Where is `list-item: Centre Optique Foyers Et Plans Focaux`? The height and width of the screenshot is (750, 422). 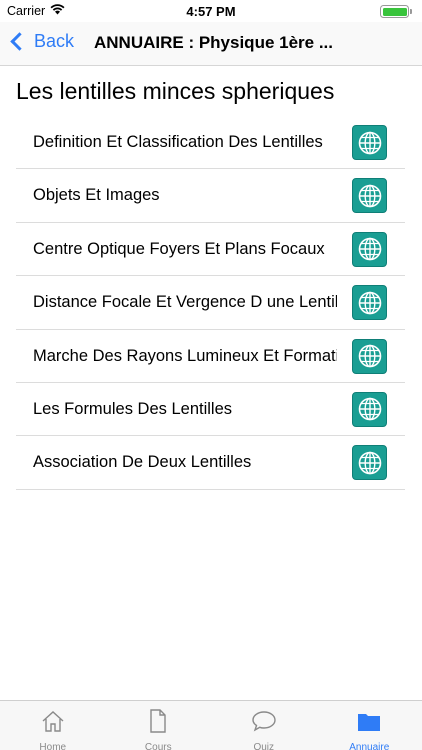
list-item: Centre Optique Foyers Et Plans Focaux is located at coordinates (210, 250).